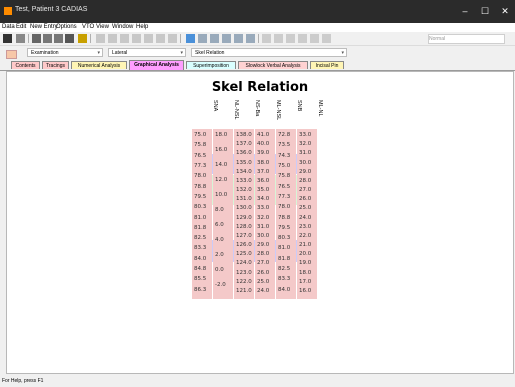 Image resolution: width=515 pixels, height=387 pixels. What do you see at coordinates (190, 38) in the screenshot?
I see `graph-icon` at bounding box center [190, 38].